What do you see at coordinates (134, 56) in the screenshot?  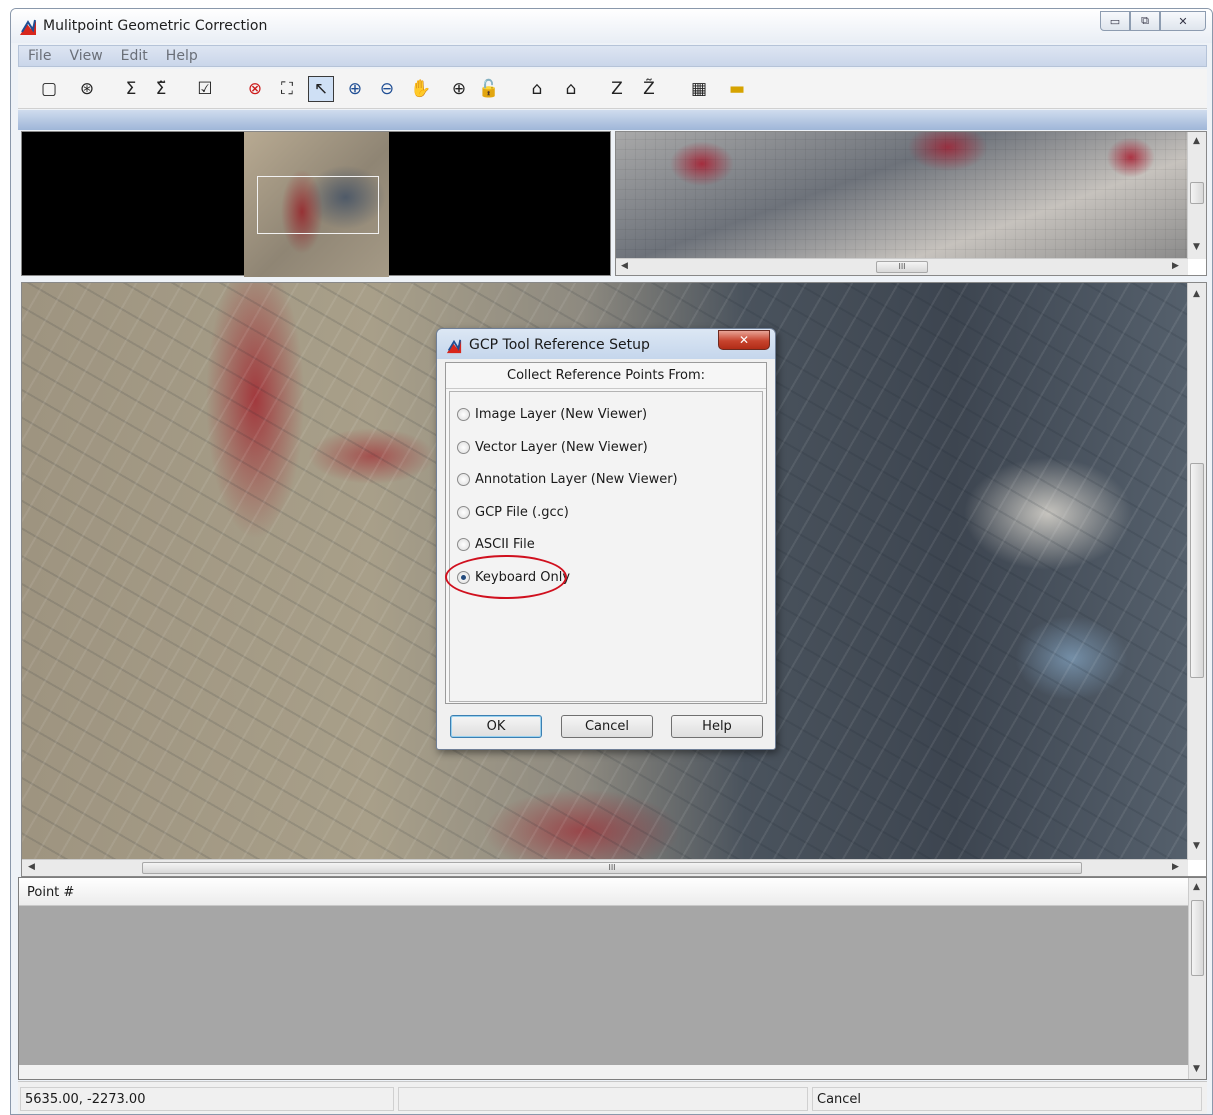 I see `menu-edit: Edit` at bounding box center [134, 56].